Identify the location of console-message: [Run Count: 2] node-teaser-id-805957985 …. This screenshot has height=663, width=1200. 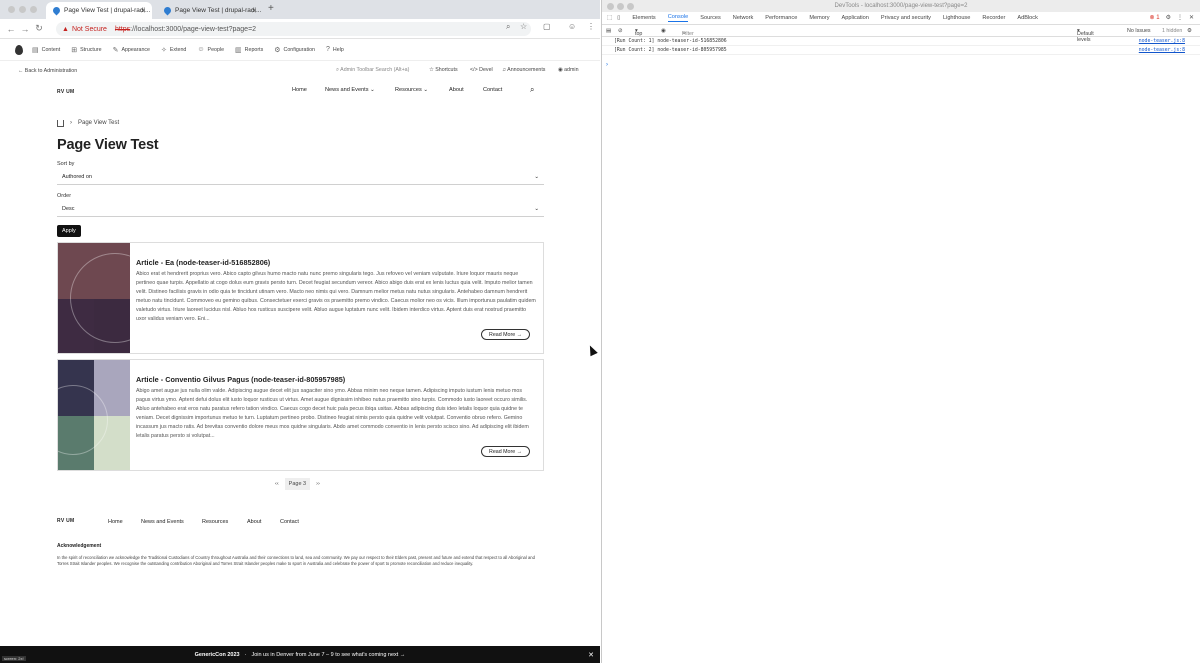
(901, 50).